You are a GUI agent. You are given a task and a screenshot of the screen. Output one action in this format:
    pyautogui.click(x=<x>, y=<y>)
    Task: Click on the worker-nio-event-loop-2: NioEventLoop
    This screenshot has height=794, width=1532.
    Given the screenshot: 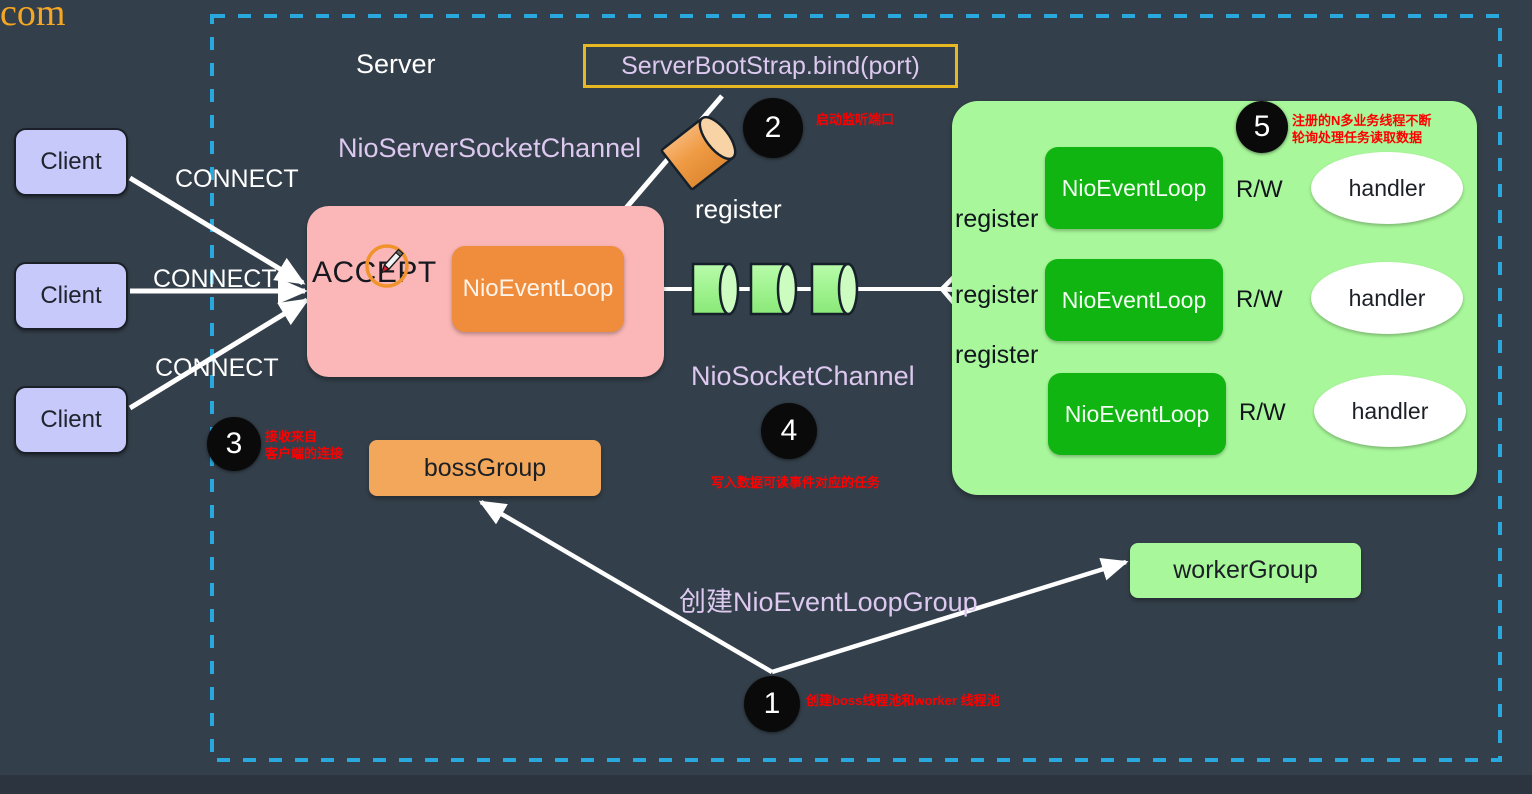 What is the action you would take?
    pyautogui.click(x=1134, y=300)
    